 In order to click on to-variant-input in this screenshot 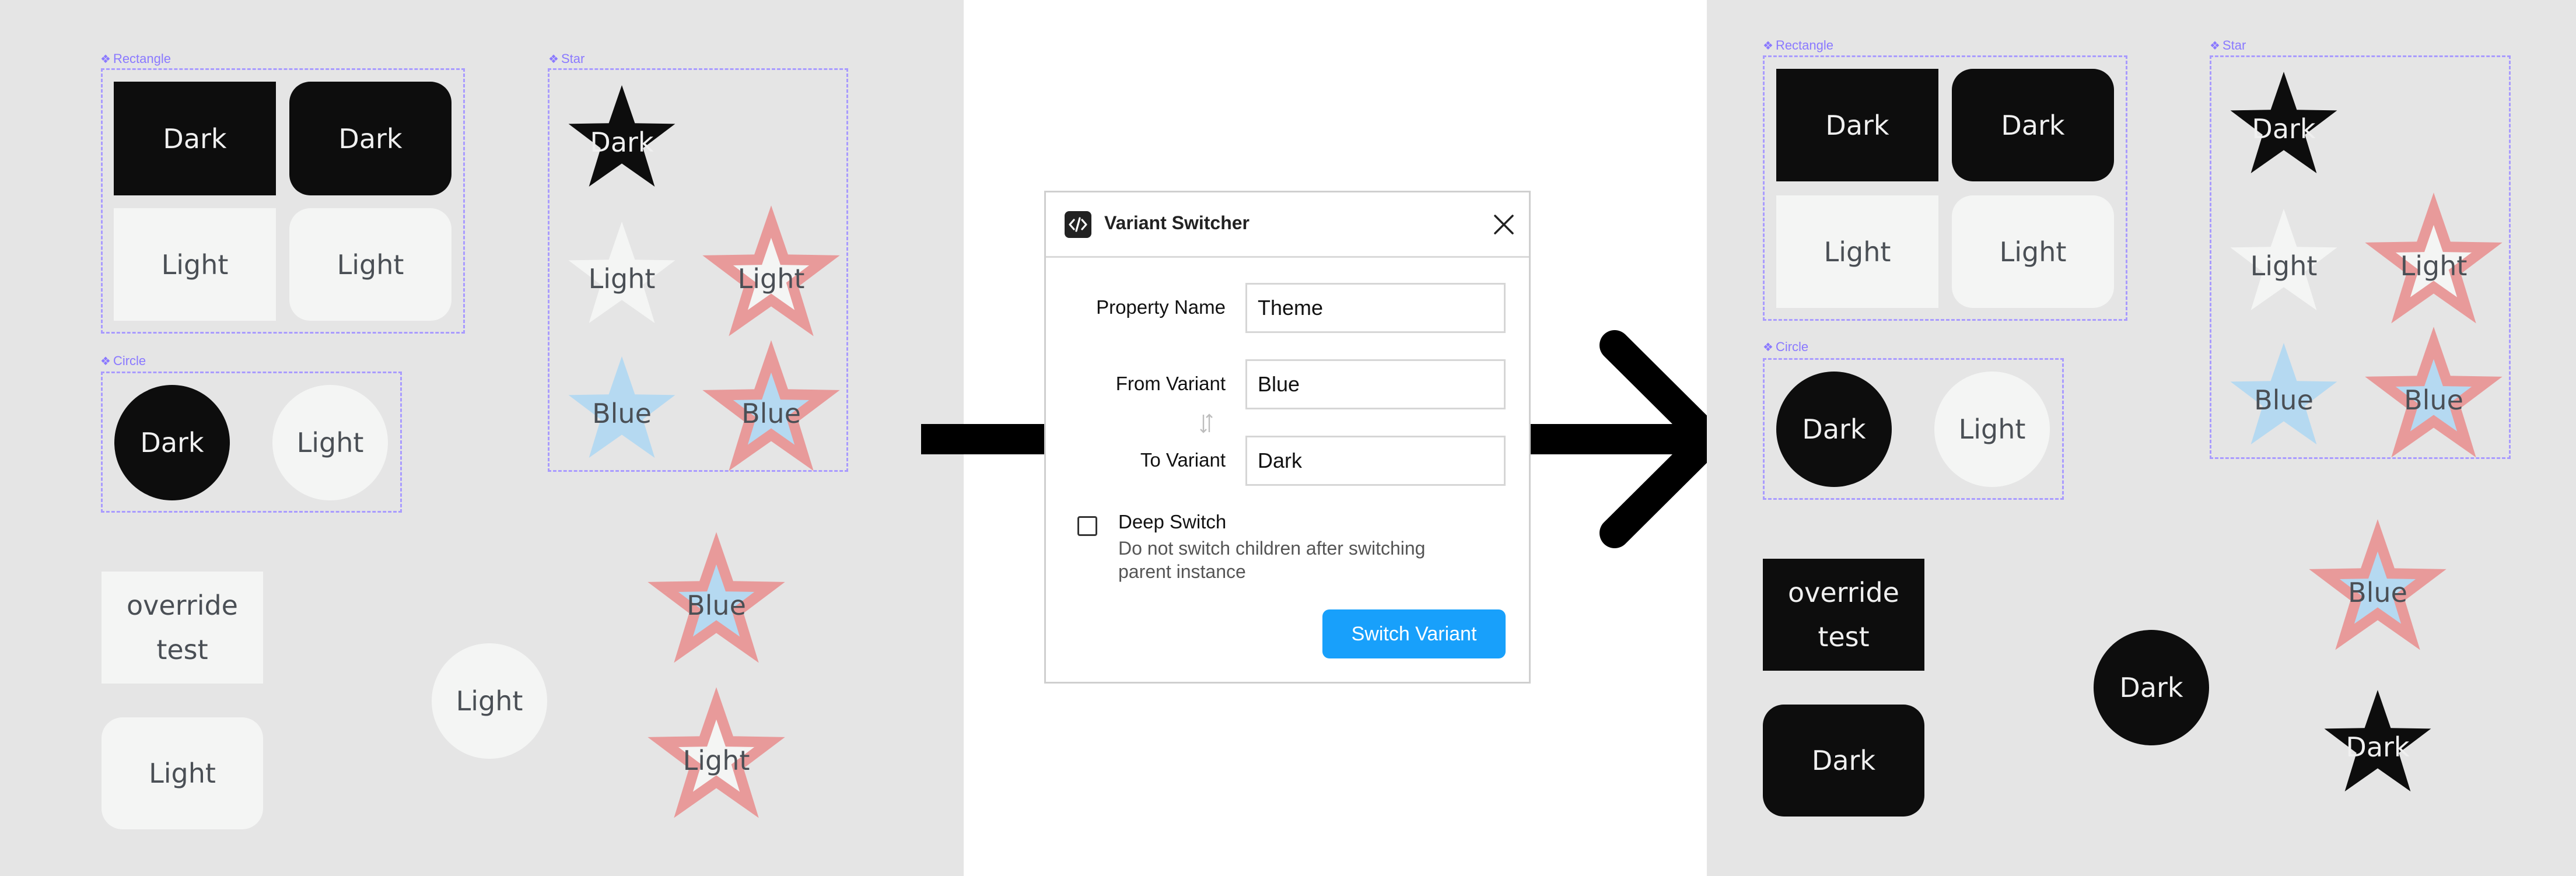, I will do `click(1375, 461)`.